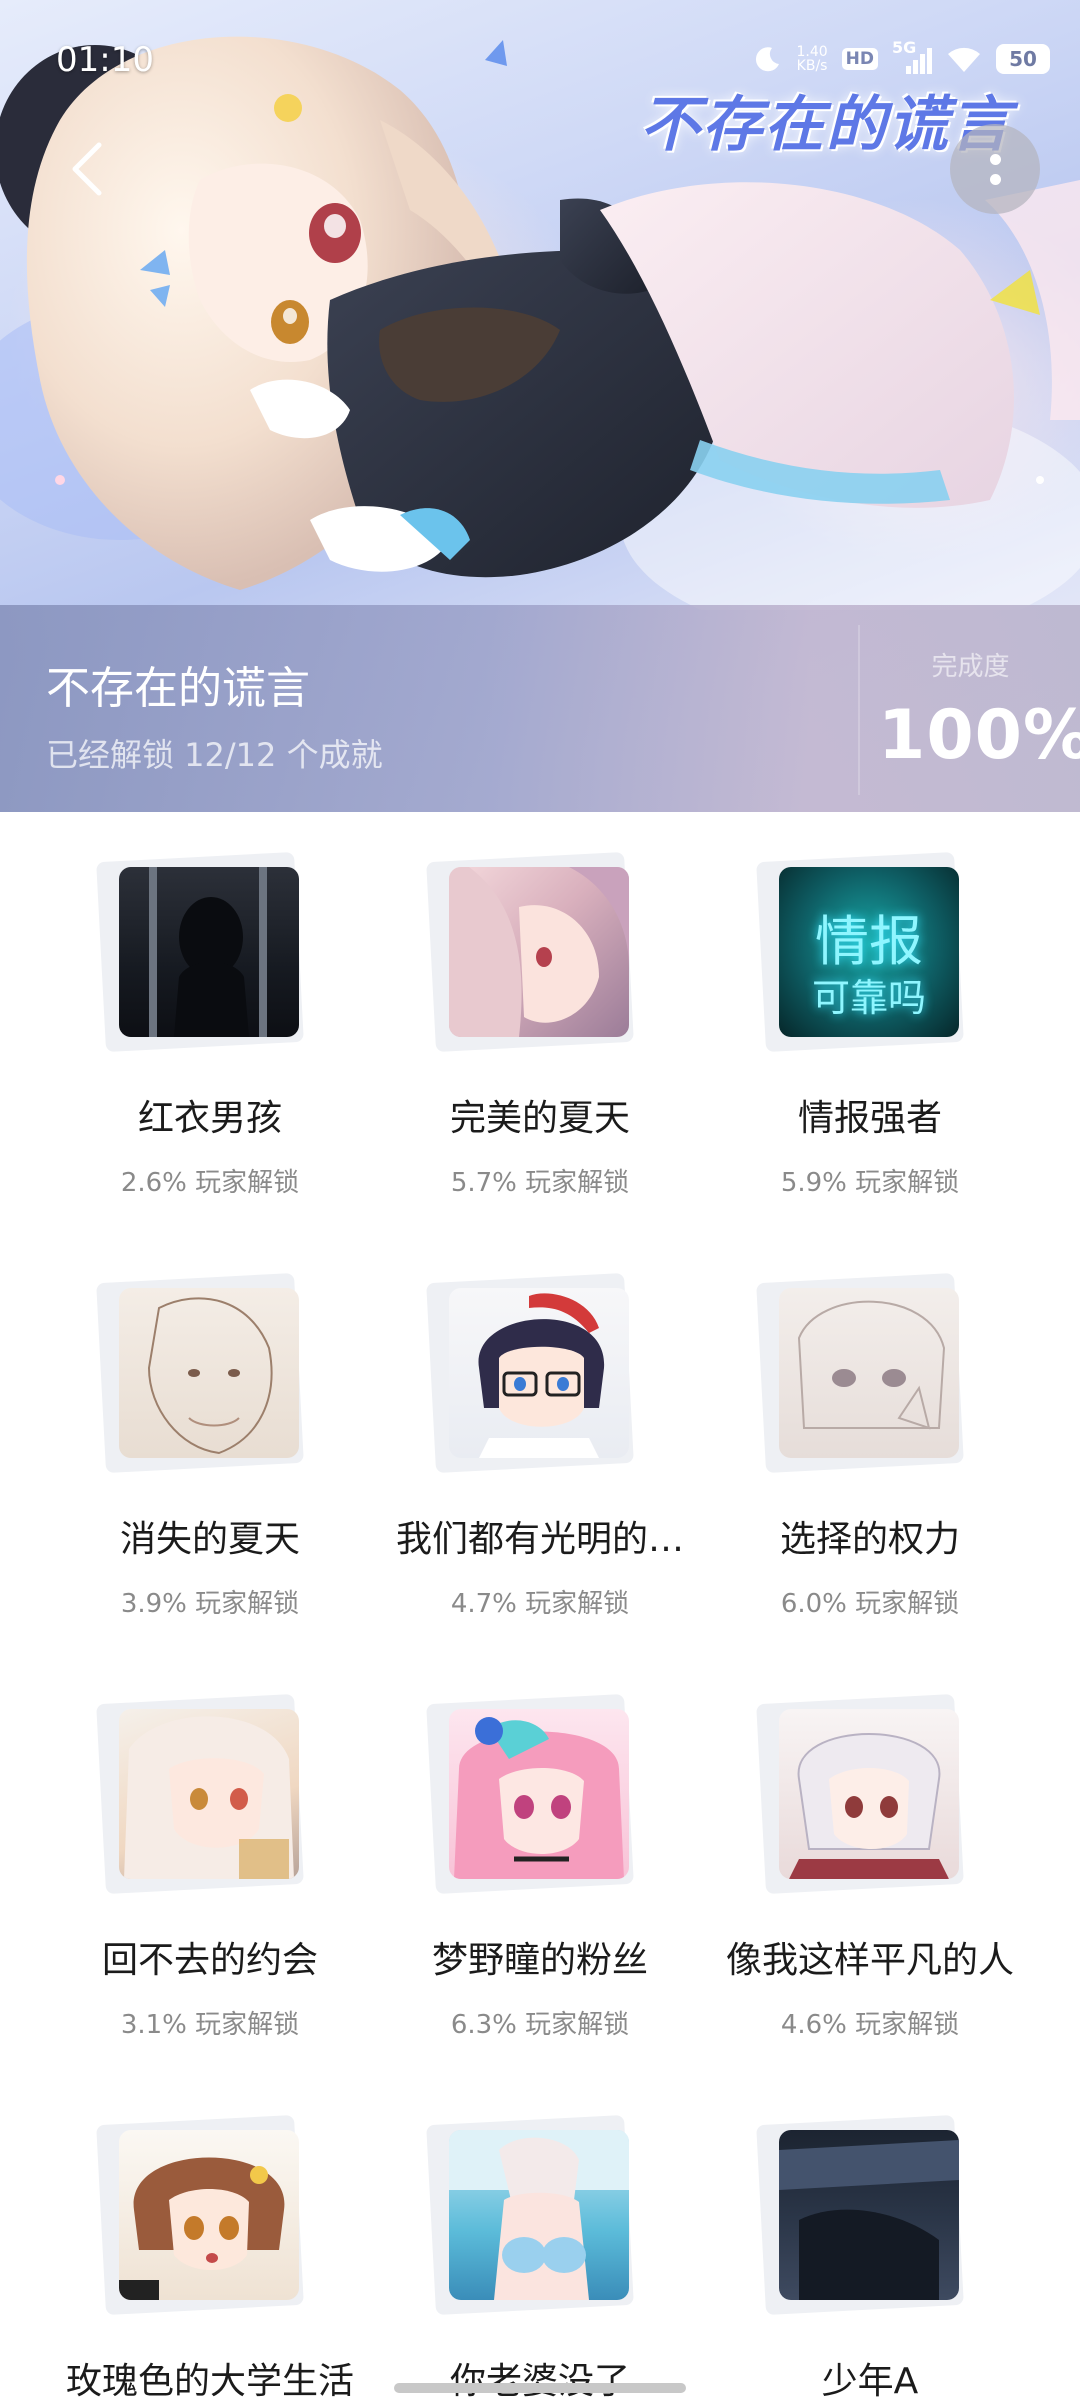 Image resolution: width=1080 pixels, height=2400 pixels. I want to click on achievement-item: 我们都有光明的… 4.7% 玩家解锁, so click(540, 1443).